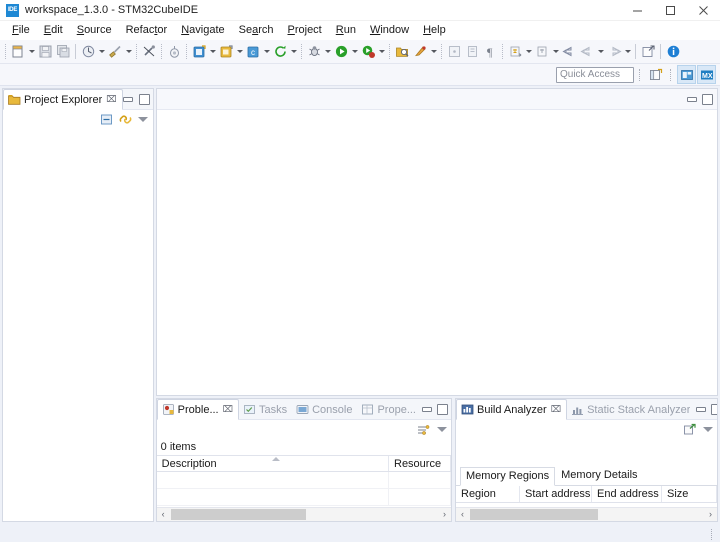  Describe the element at coordinates (600, 52) in the screenshot. I see `back-dropdown-icon` at that location.